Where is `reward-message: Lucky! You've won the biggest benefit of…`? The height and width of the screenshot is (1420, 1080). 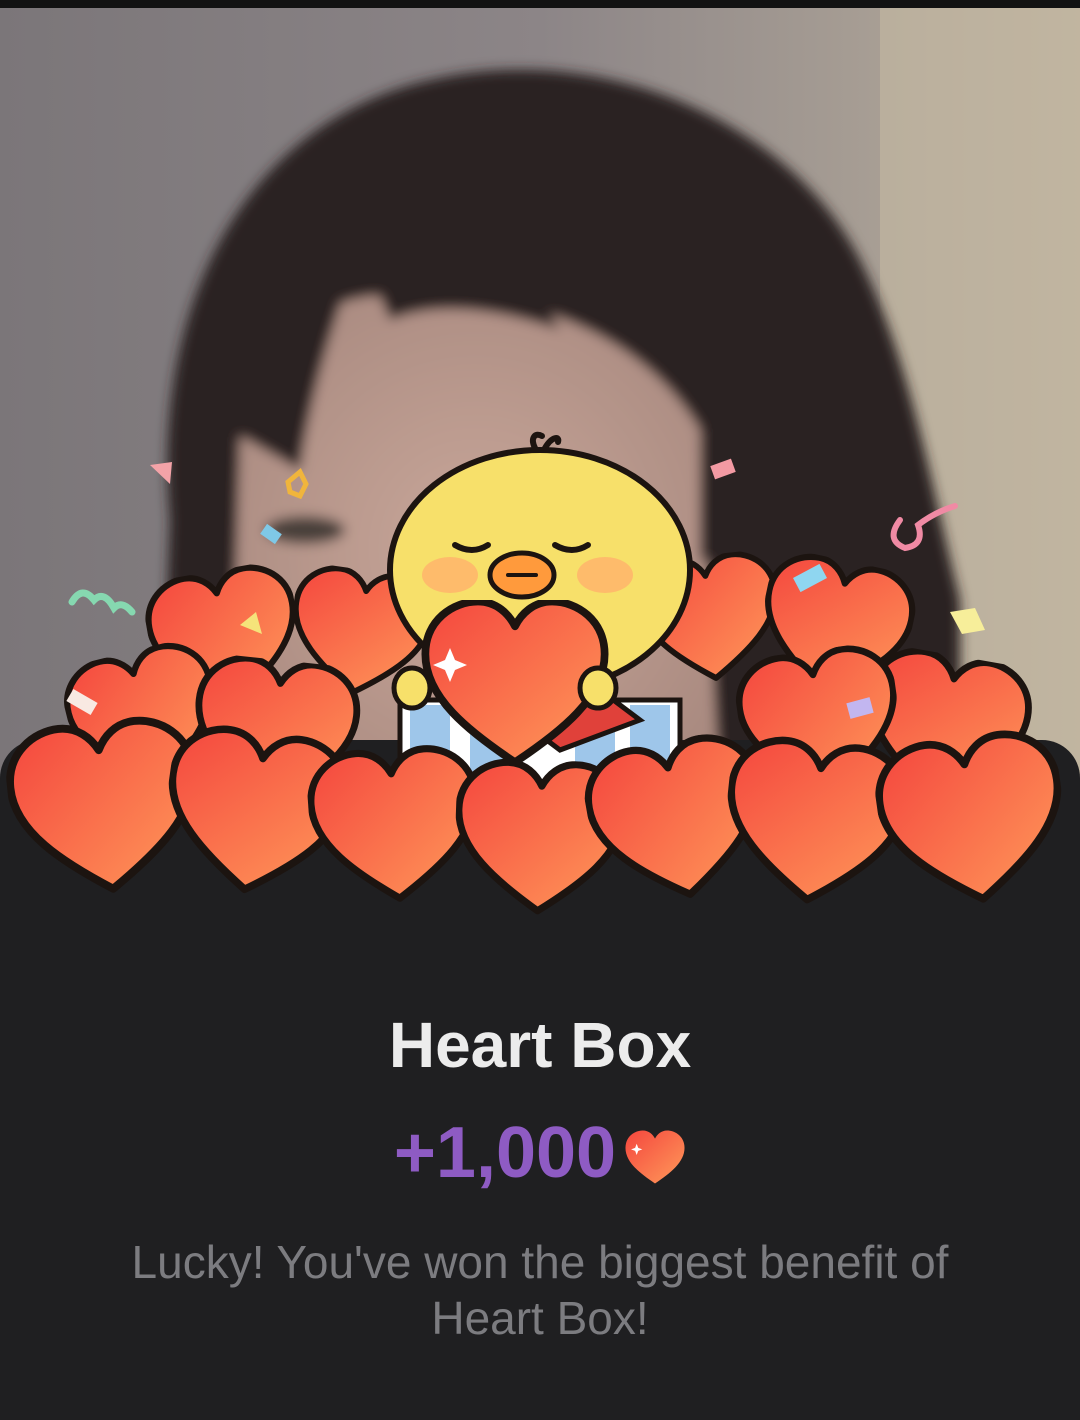
reward-message: Lucky! You've won the biggest benefit of… is located at coordinates (540, 1290).